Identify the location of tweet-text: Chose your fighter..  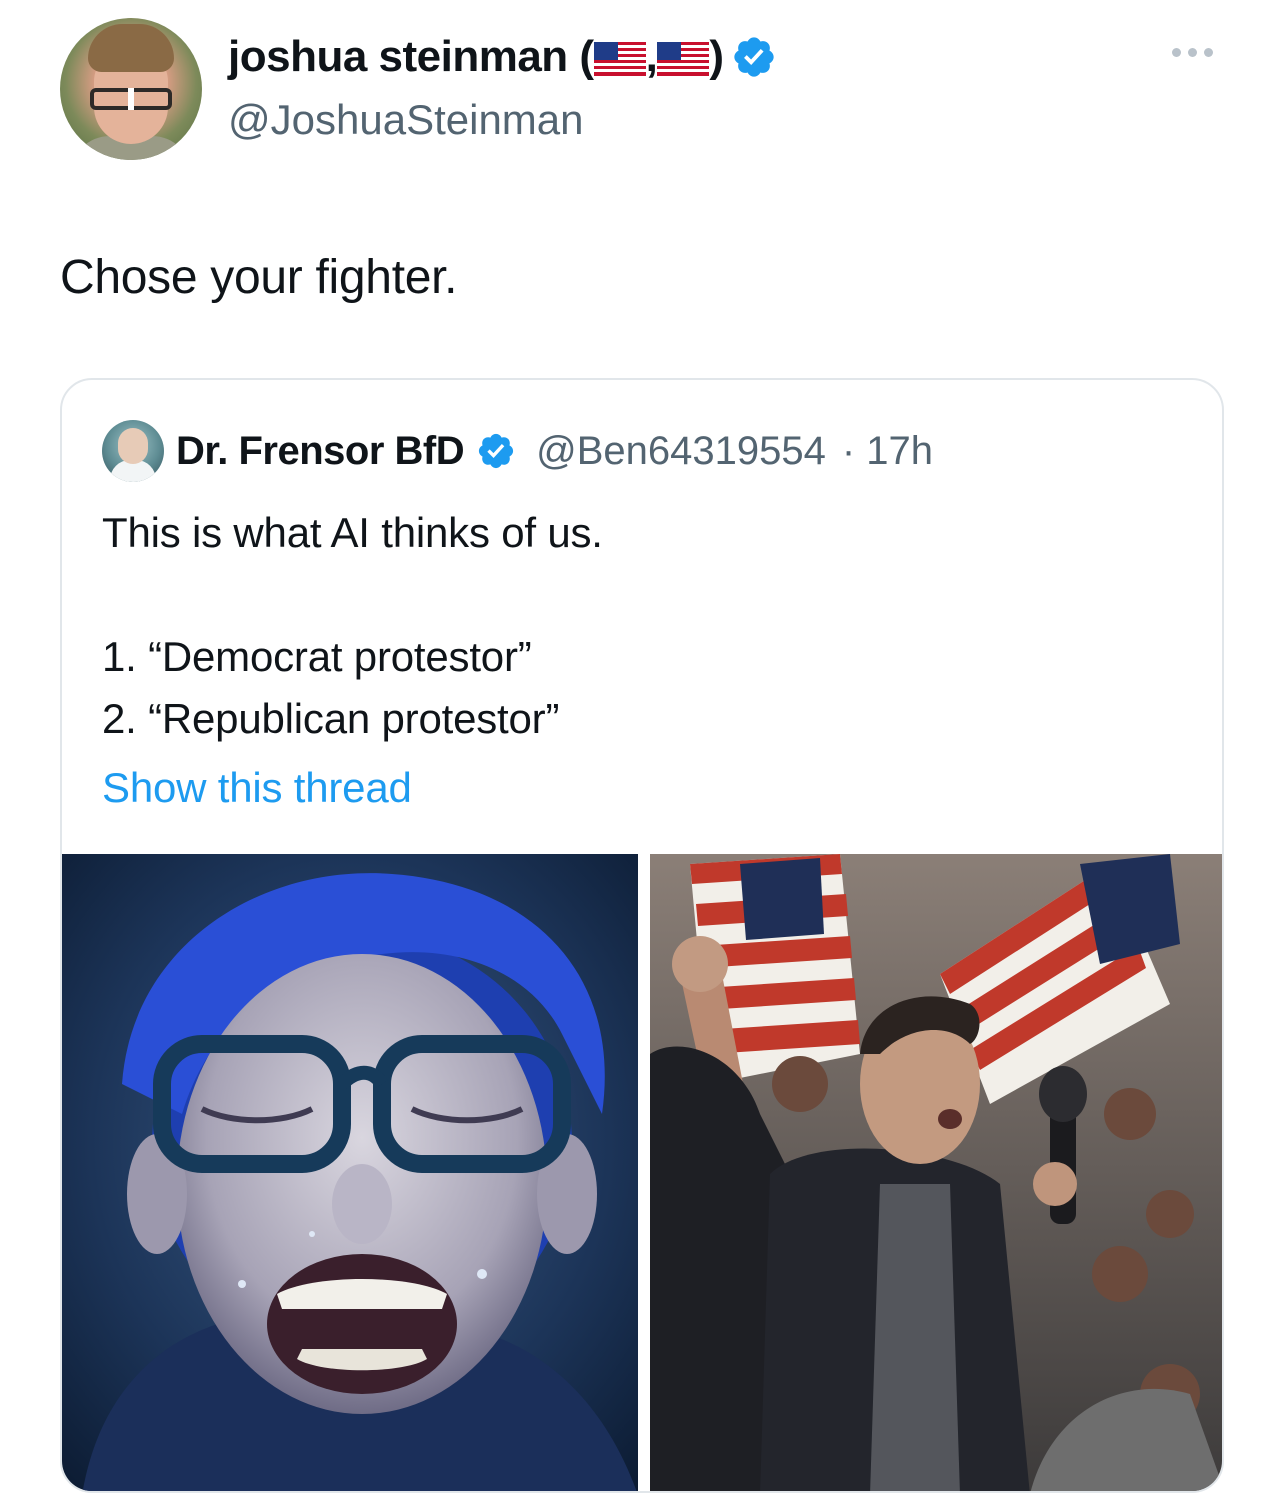
(259, 277).